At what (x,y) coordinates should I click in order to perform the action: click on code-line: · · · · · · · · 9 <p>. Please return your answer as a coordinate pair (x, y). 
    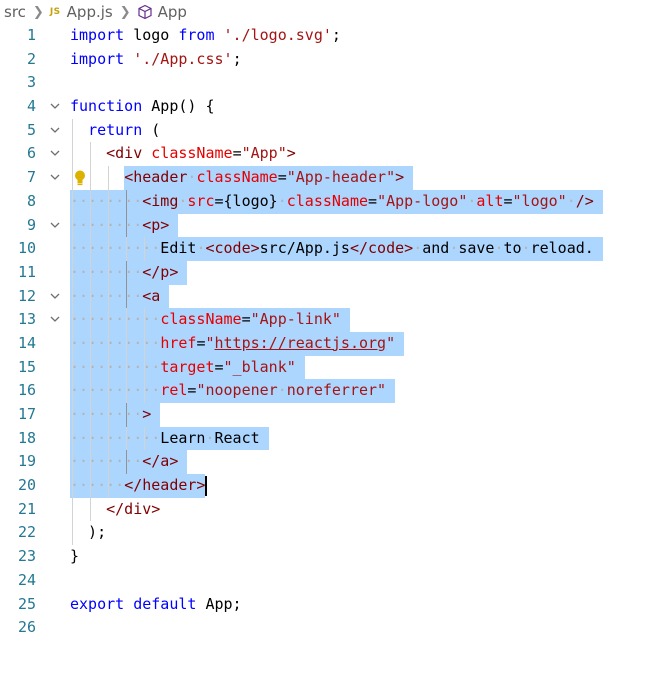
    Looking at the image, I should click on (335, 225).